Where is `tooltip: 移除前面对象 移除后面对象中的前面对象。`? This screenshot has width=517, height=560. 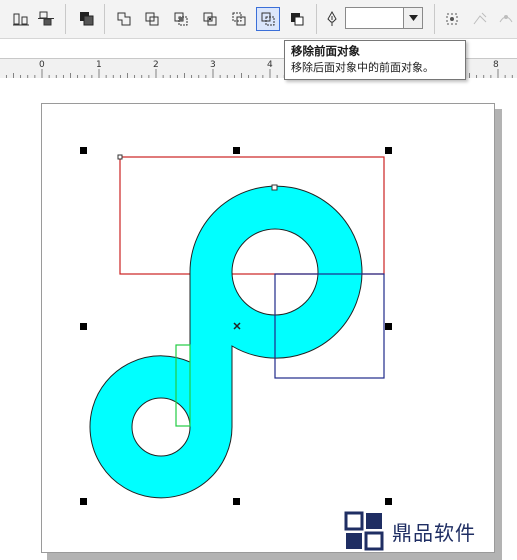
tooltip: 移除前面对象 移除后面对象中的前面对象。 is located at coordinates (375, 60).